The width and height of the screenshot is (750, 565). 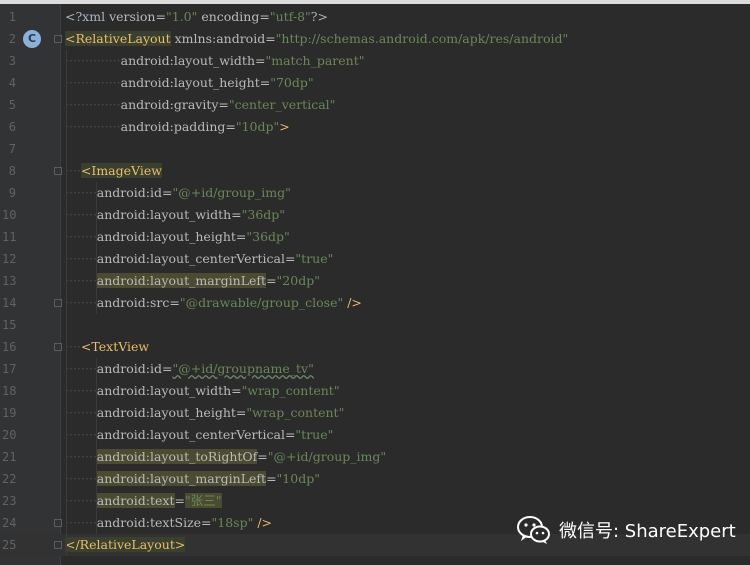 I want to click on code-text: ····<TextView, so click(x=107, y=347).